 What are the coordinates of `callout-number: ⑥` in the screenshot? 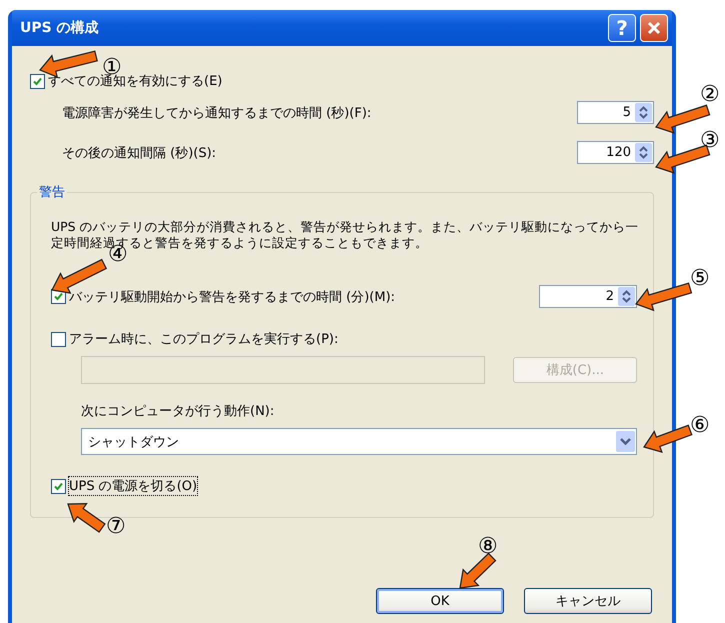 It's located at (700, 426).